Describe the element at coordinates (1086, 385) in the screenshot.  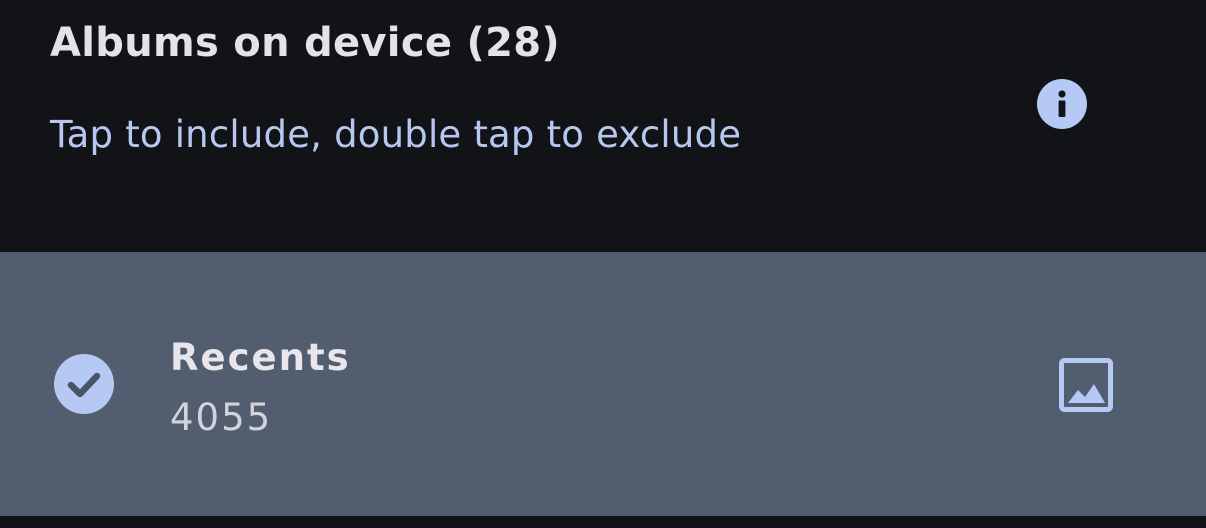
I see `image-icon` at that location.